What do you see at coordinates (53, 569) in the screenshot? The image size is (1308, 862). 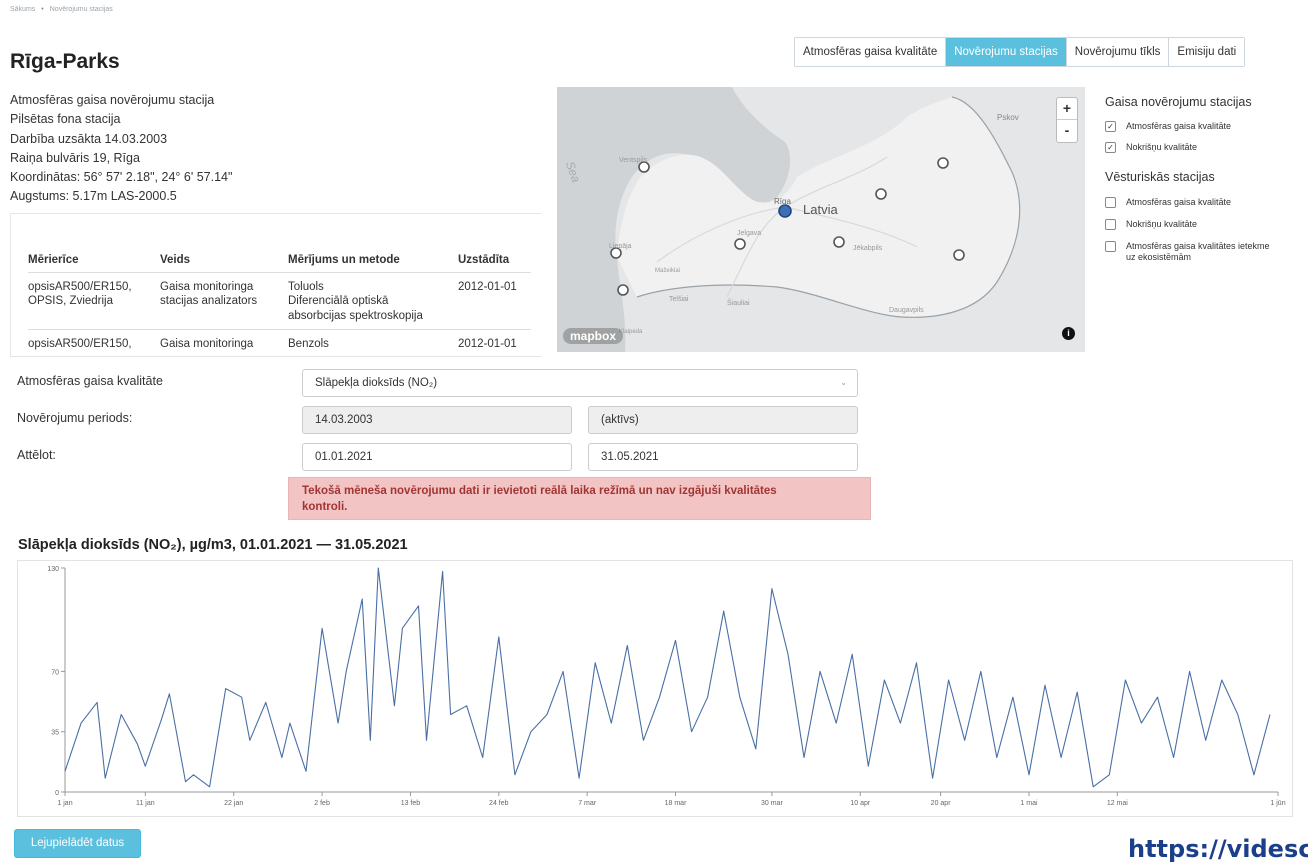 I see `y-tick-label: 130` at bounding box center [53, 569].